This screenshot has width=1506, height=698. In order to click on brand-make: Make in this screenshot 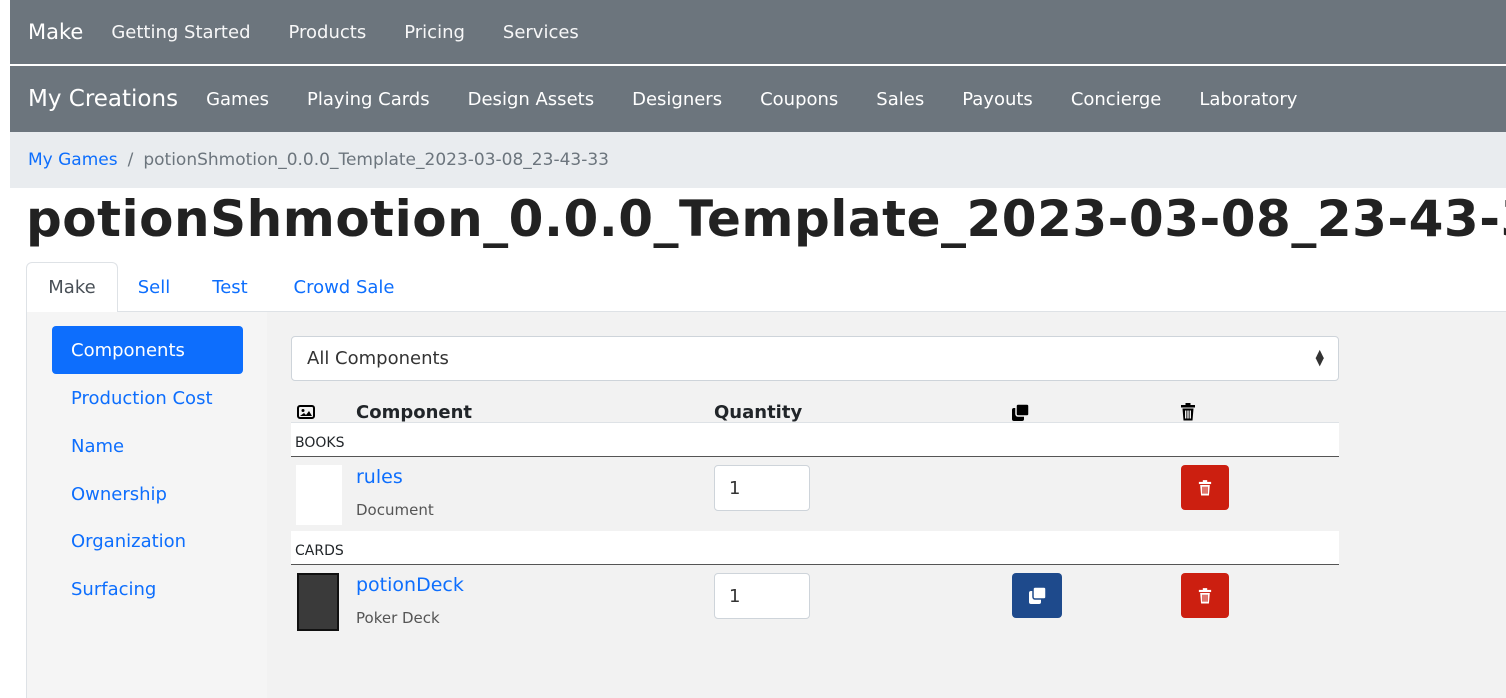, I will do `click(55, 32)`.